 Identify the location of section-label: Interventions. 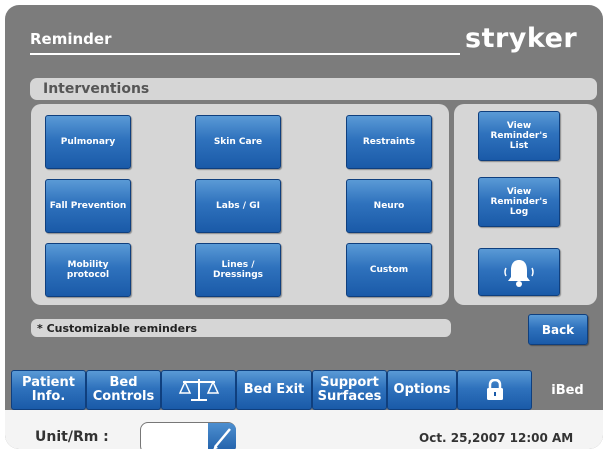
(96, 89).